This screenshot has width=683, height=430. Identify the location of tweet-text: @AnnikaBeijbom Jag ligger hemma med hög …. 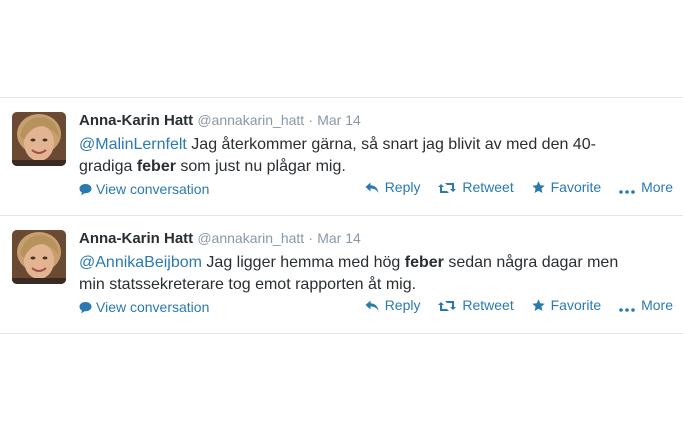
(359, 274).